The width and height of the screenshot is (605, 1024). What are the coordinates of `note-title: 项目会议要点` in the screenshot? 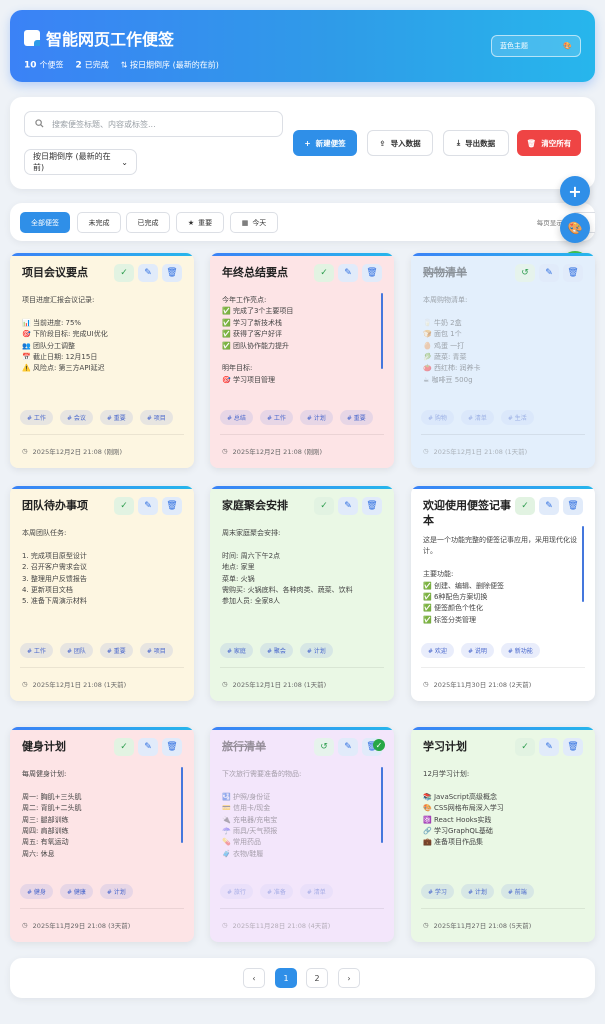 It's located at (55, 272).